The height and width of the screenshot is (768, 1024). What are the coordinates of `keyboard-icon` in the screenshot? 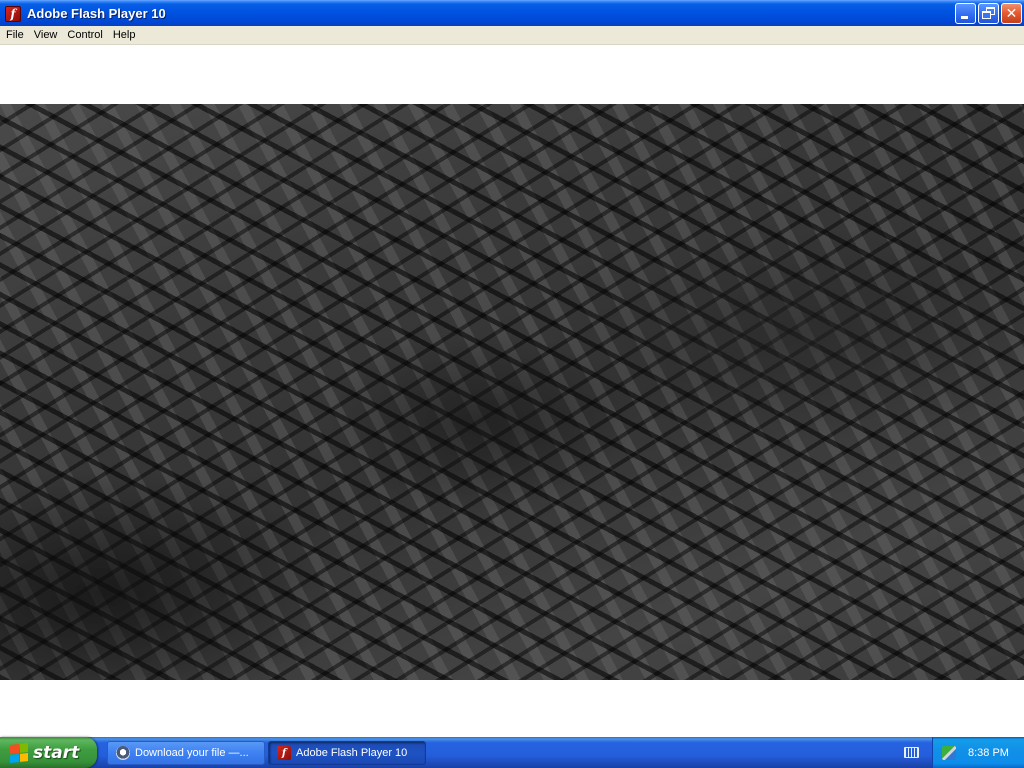 It's located at (911, 752).